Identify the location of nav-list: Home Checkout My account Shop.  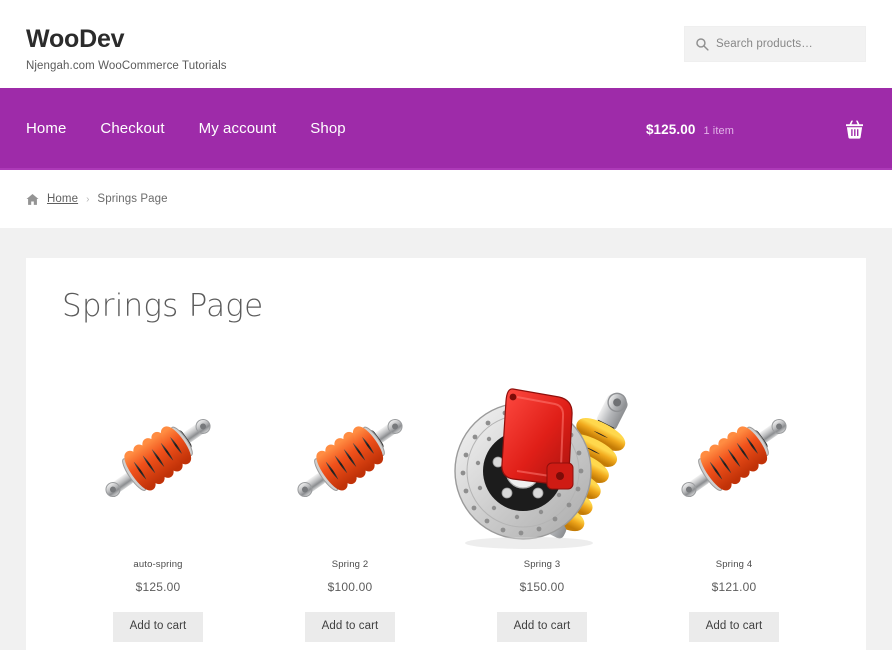
(203, 128).